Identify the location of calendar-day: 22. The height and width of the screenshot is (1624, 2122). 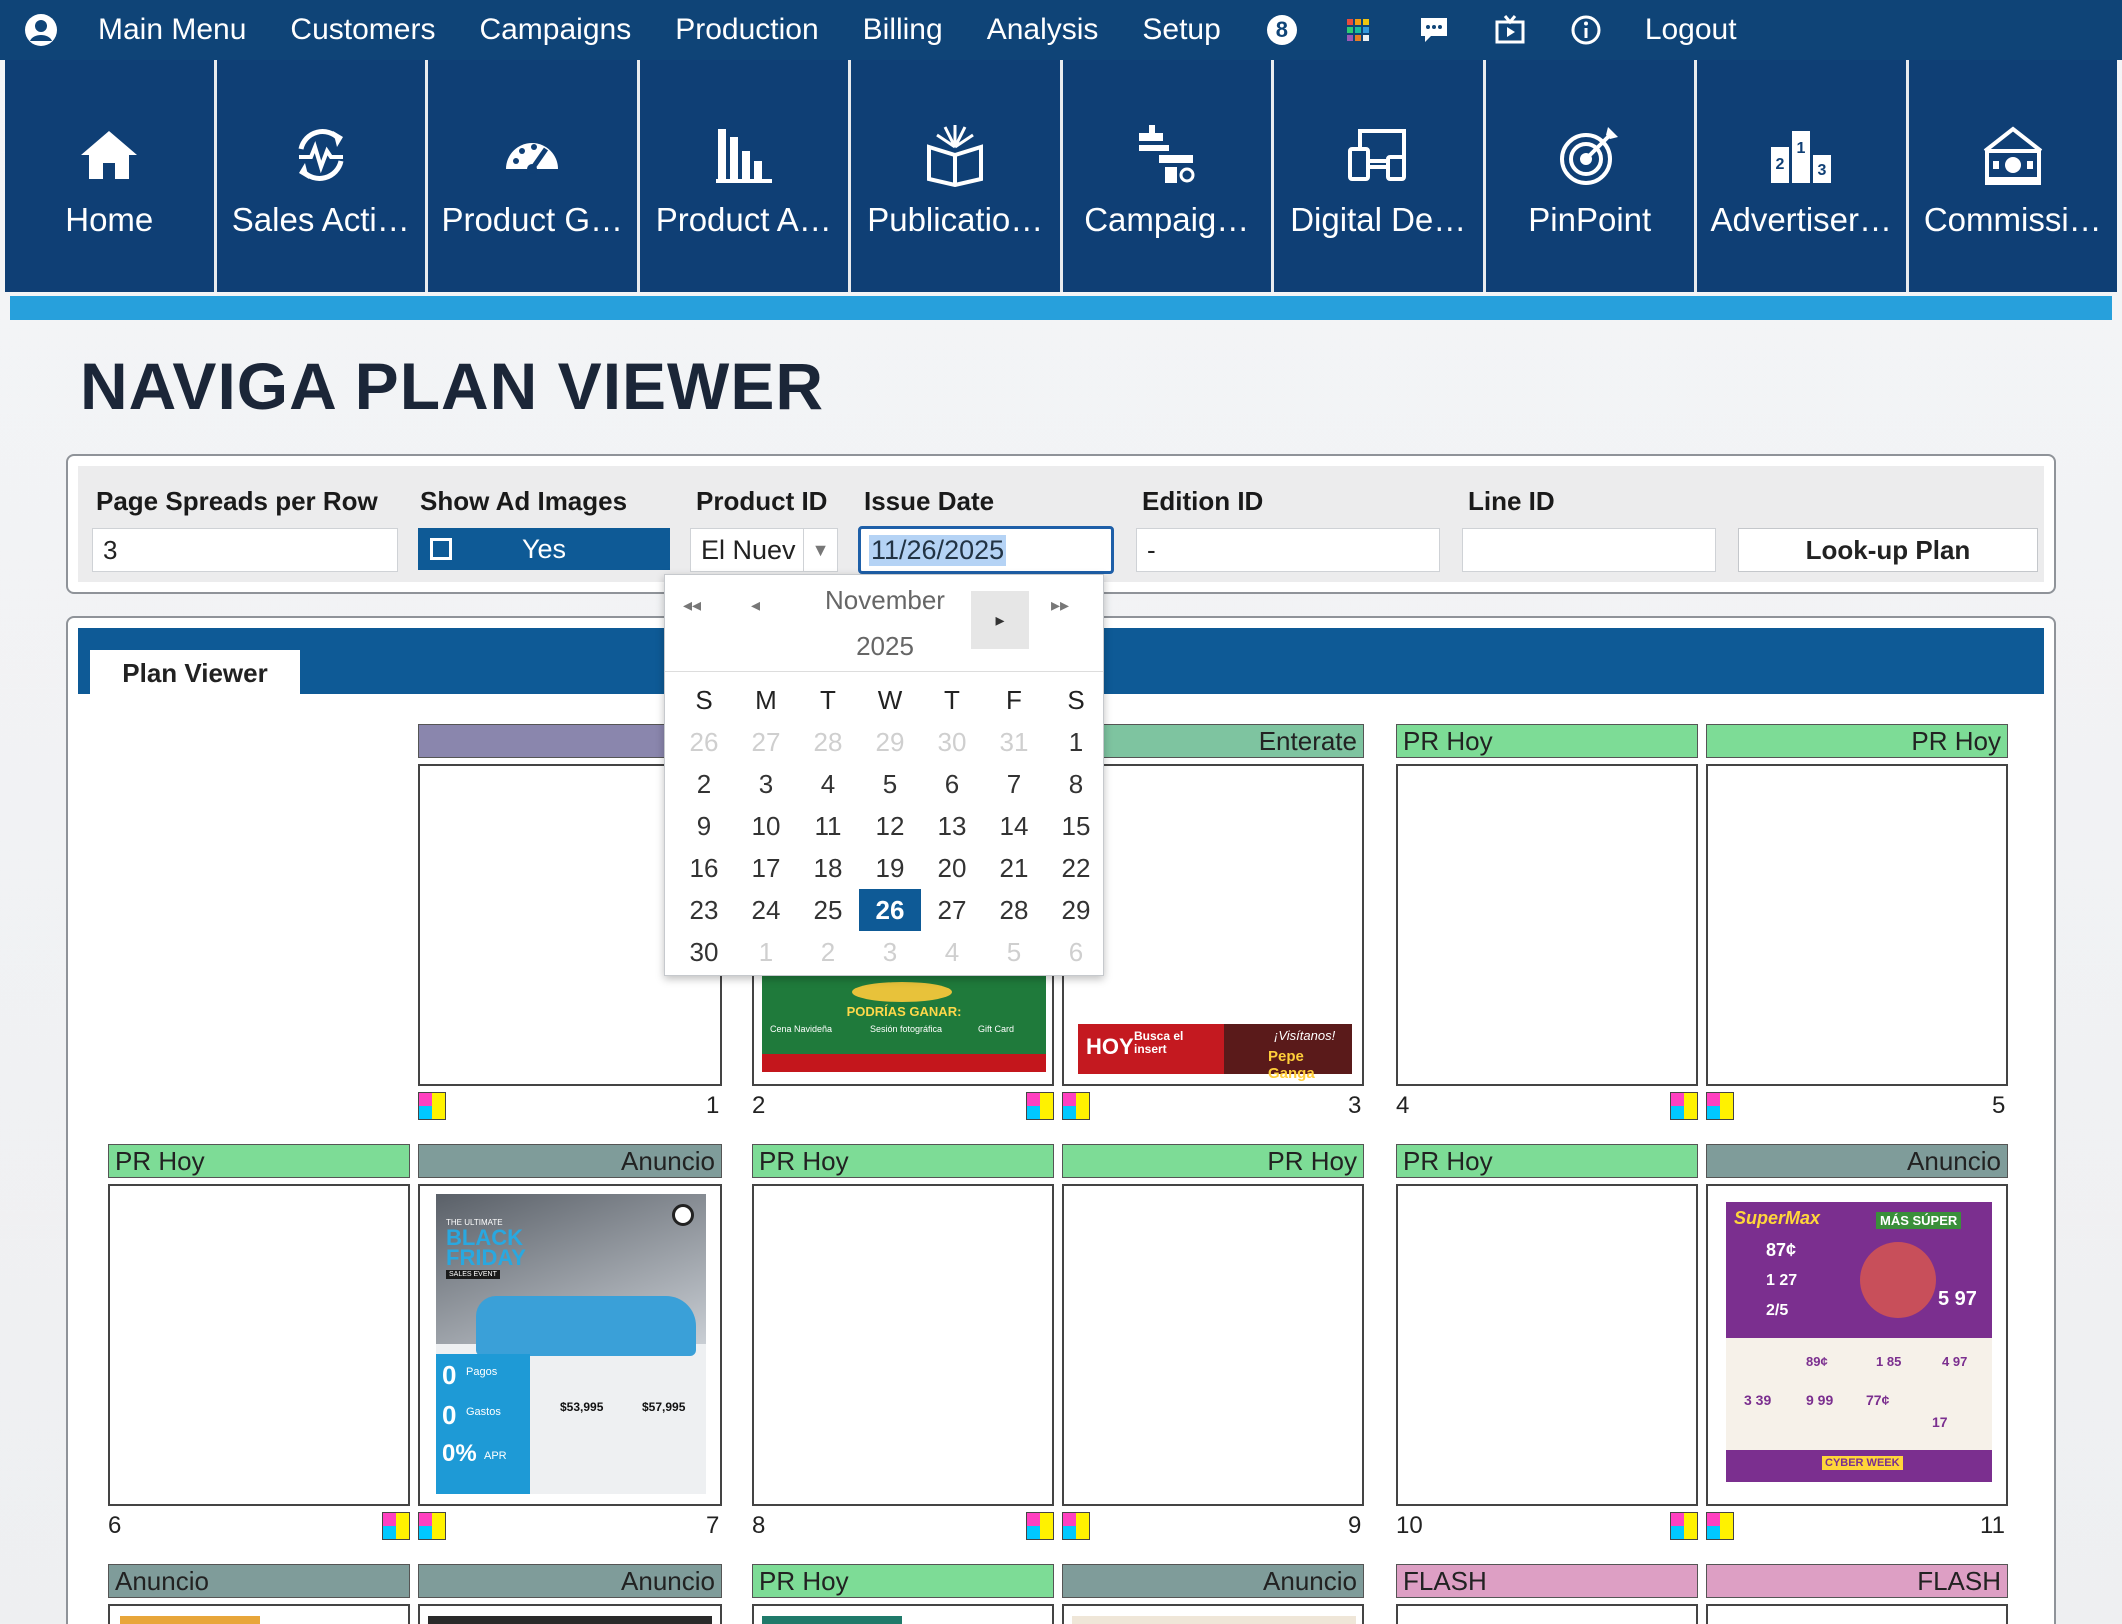
(1076, 868).